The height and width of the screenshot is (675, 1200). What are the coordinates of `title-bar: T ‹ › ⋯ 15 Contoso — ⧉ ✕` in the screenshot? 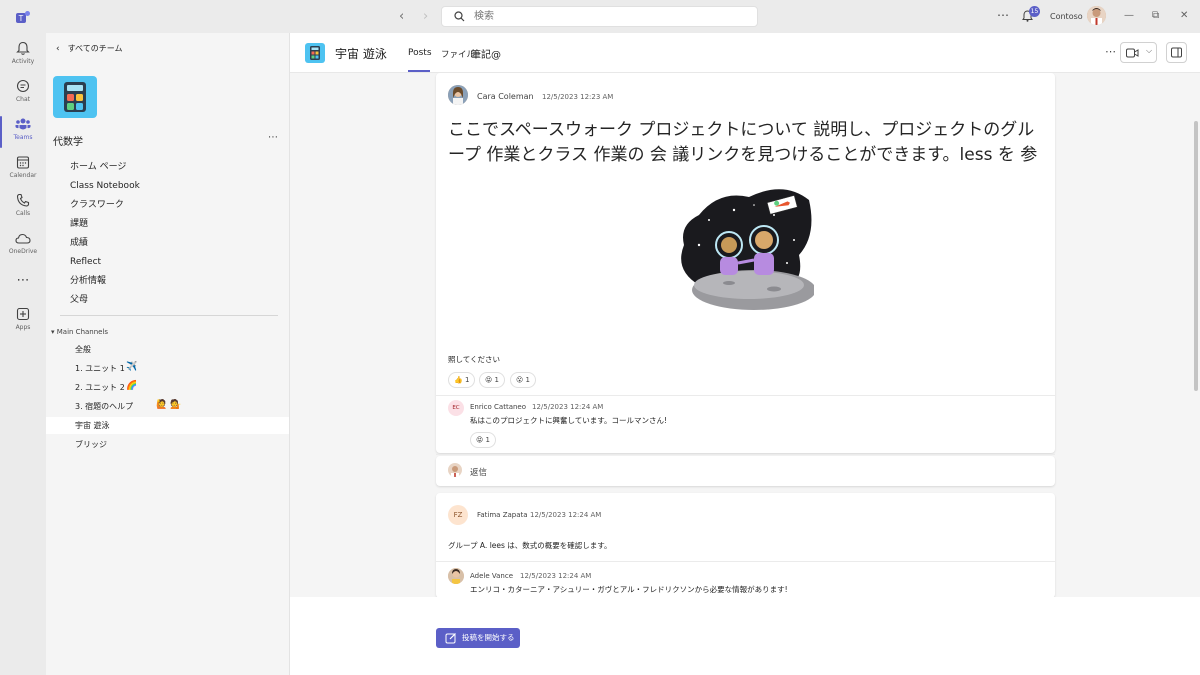 It's located at (600, 16).